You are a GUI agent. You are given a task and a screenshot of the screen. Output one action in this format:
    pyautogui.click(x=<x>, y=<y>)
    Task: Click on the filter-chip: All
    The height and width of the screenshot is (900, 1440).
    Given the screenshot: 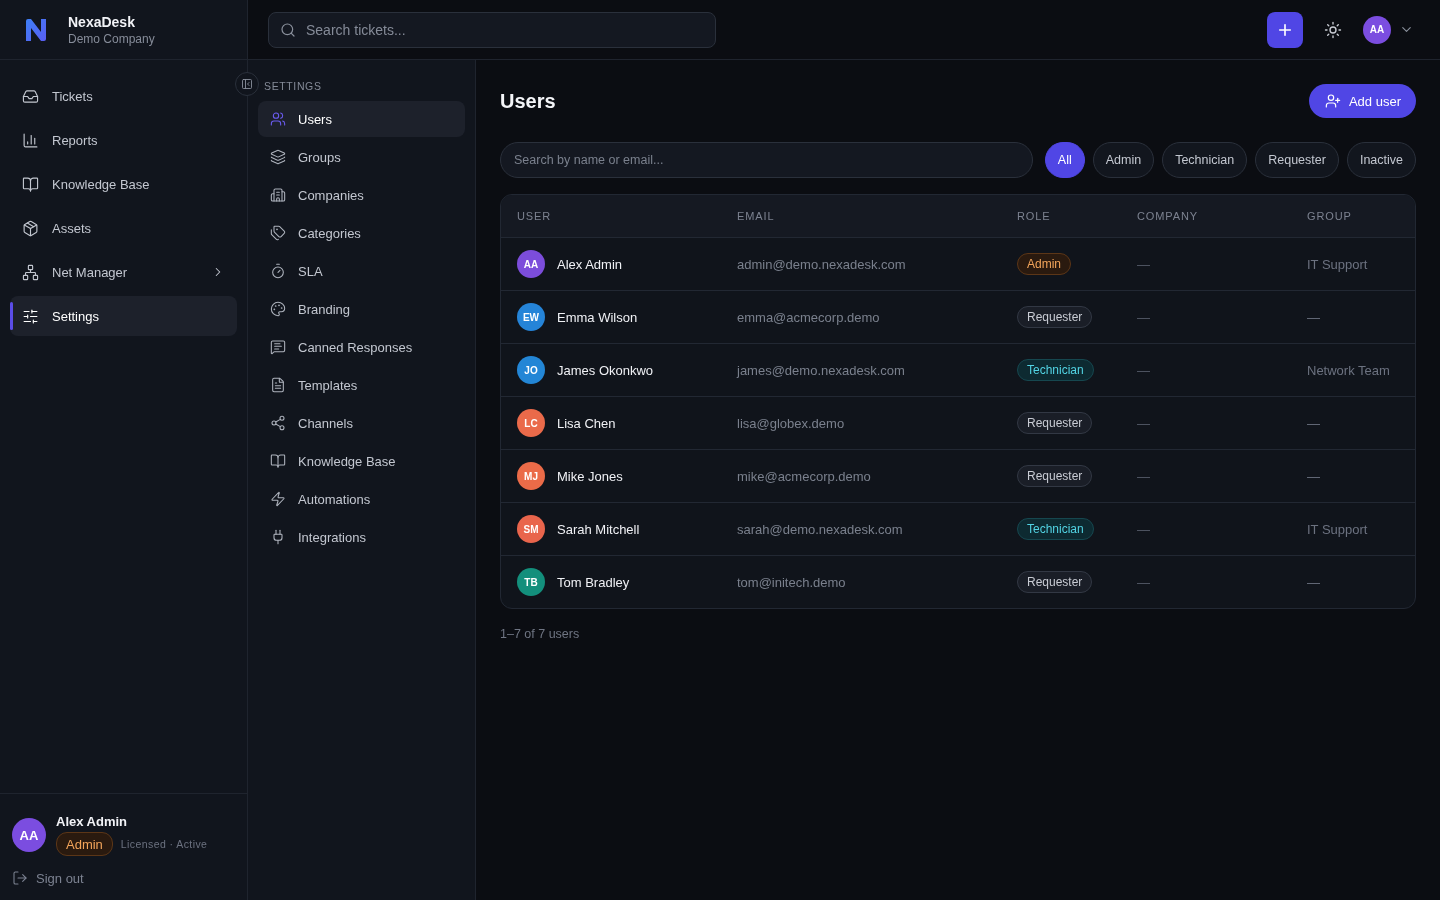 What is the action you would take?
    pyautogui.click(x=1064, y=160)
    